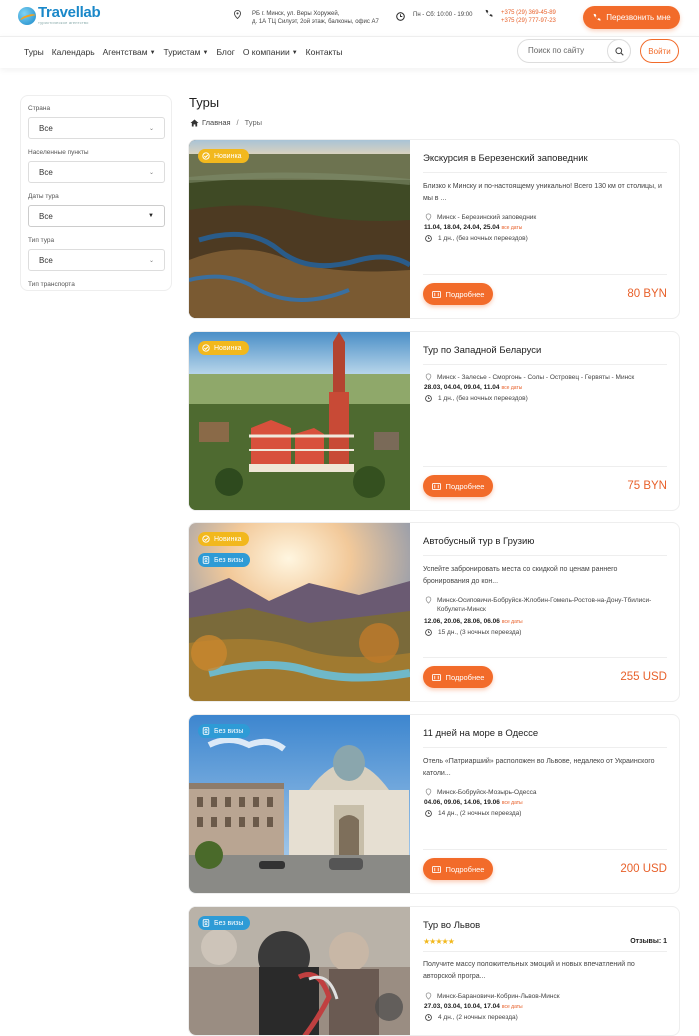  I want to click on search-box, so click(574, 51).